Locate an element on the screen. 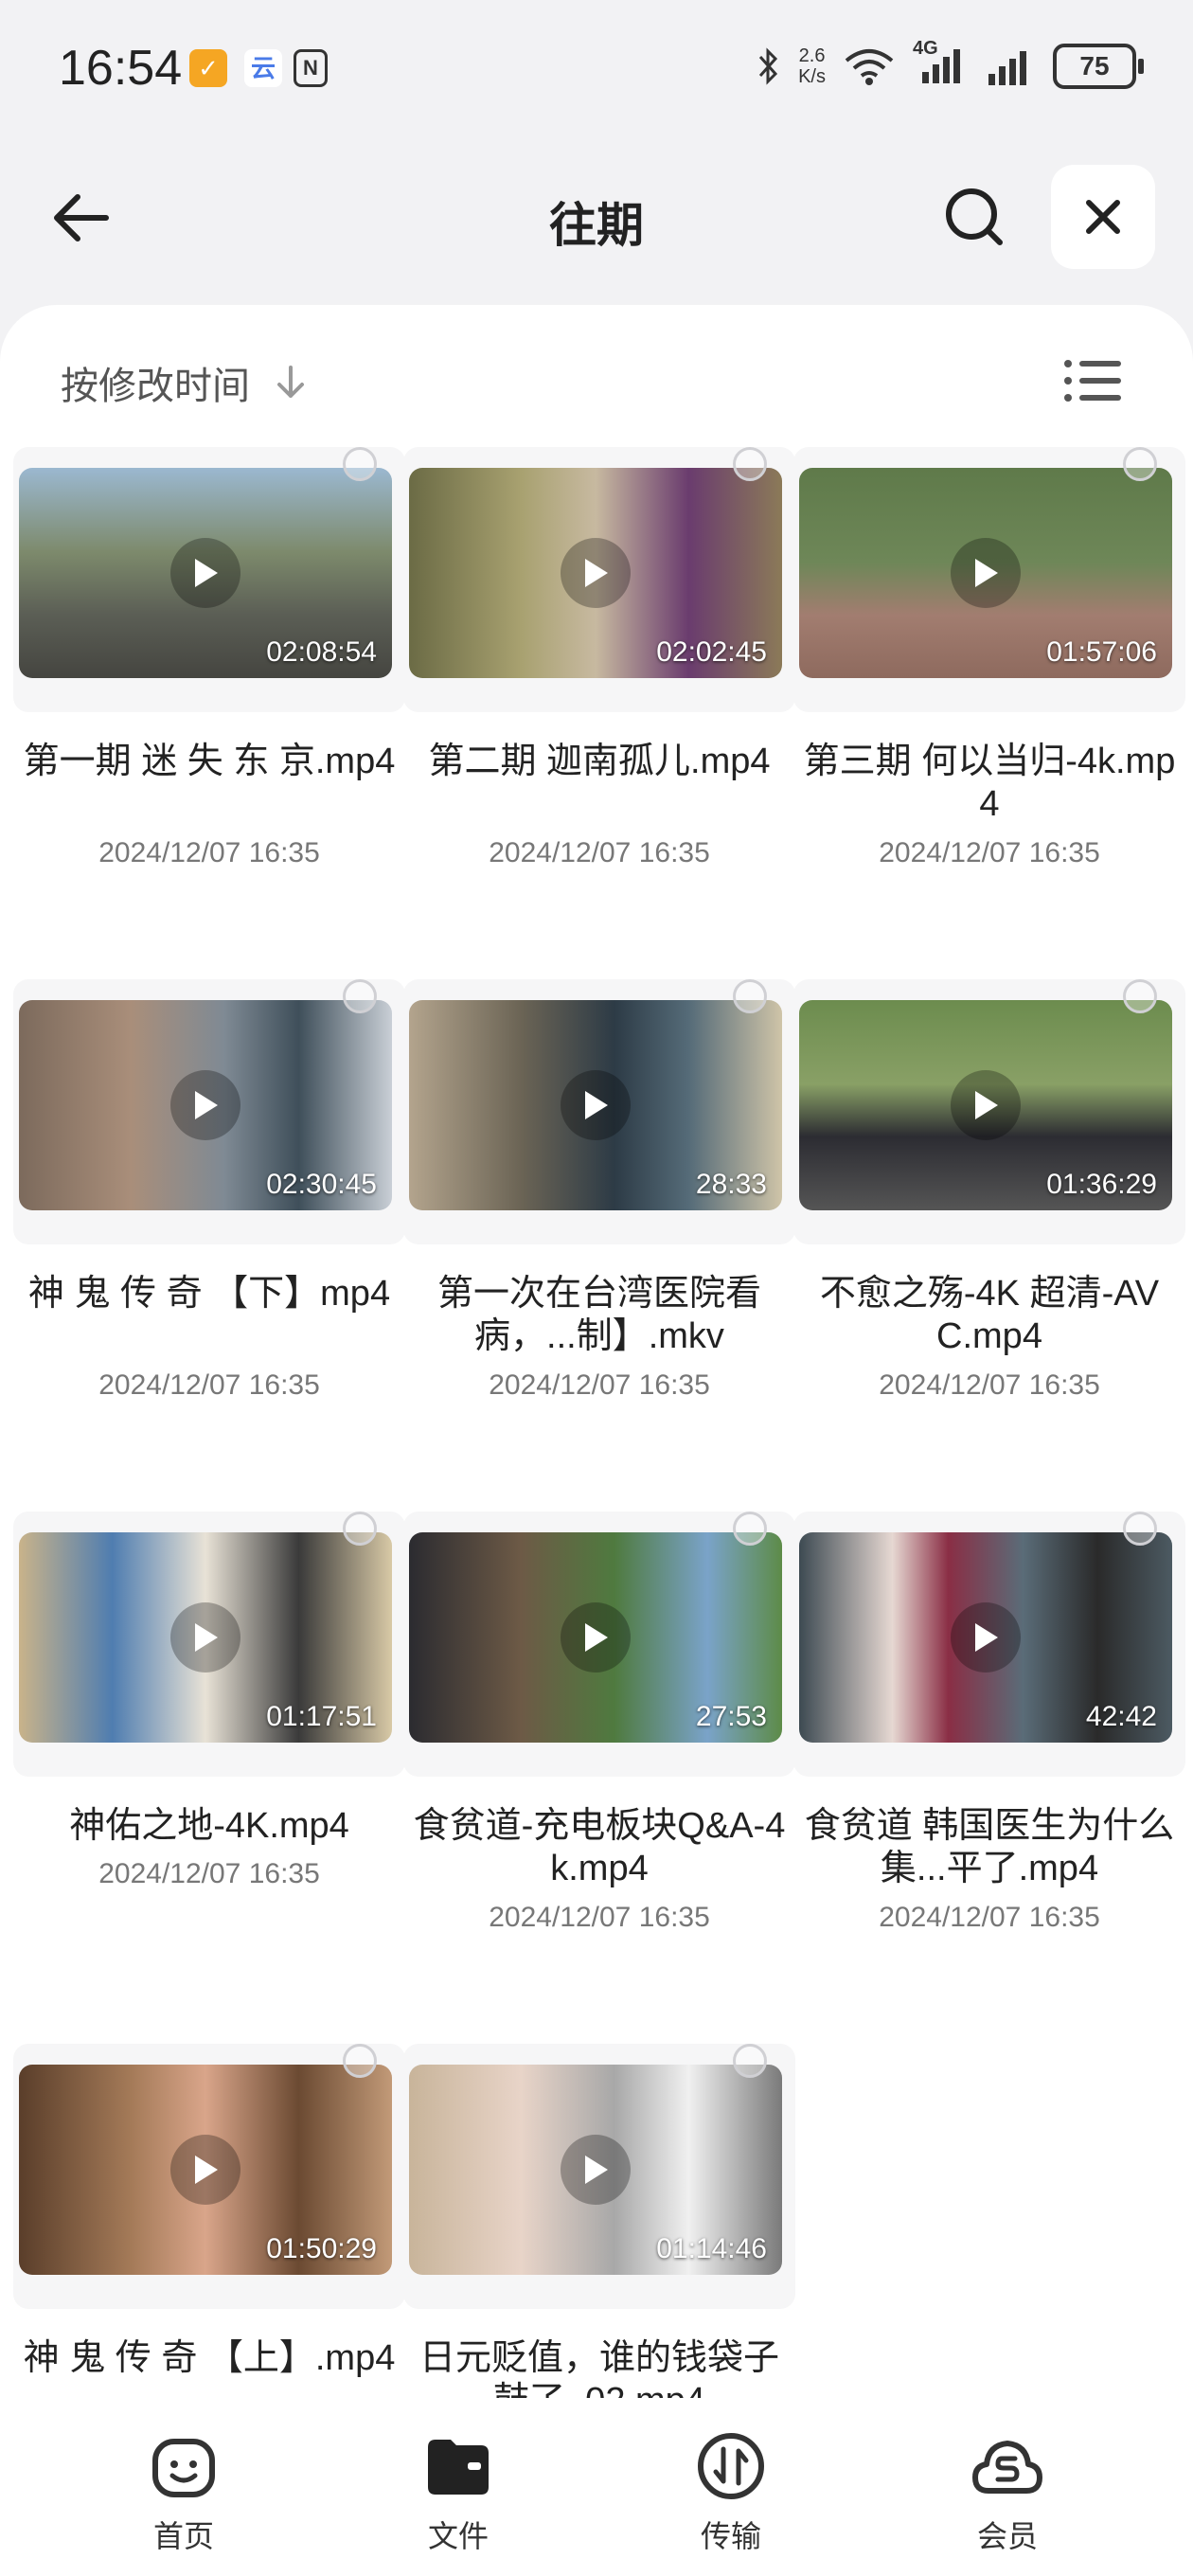  file-name: 不愈之殇-4K 超清-AVC.mp4 is located at coordinates (989, 1315).